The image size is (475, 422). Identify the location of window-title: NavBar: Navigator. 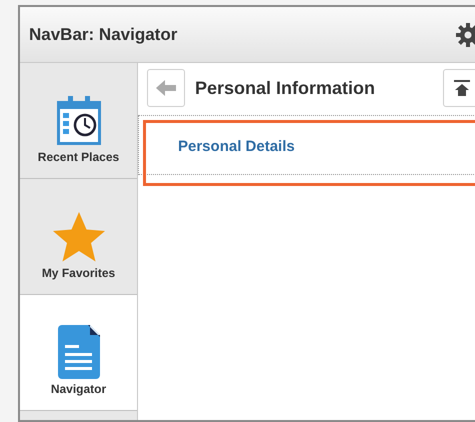
(103, 34).